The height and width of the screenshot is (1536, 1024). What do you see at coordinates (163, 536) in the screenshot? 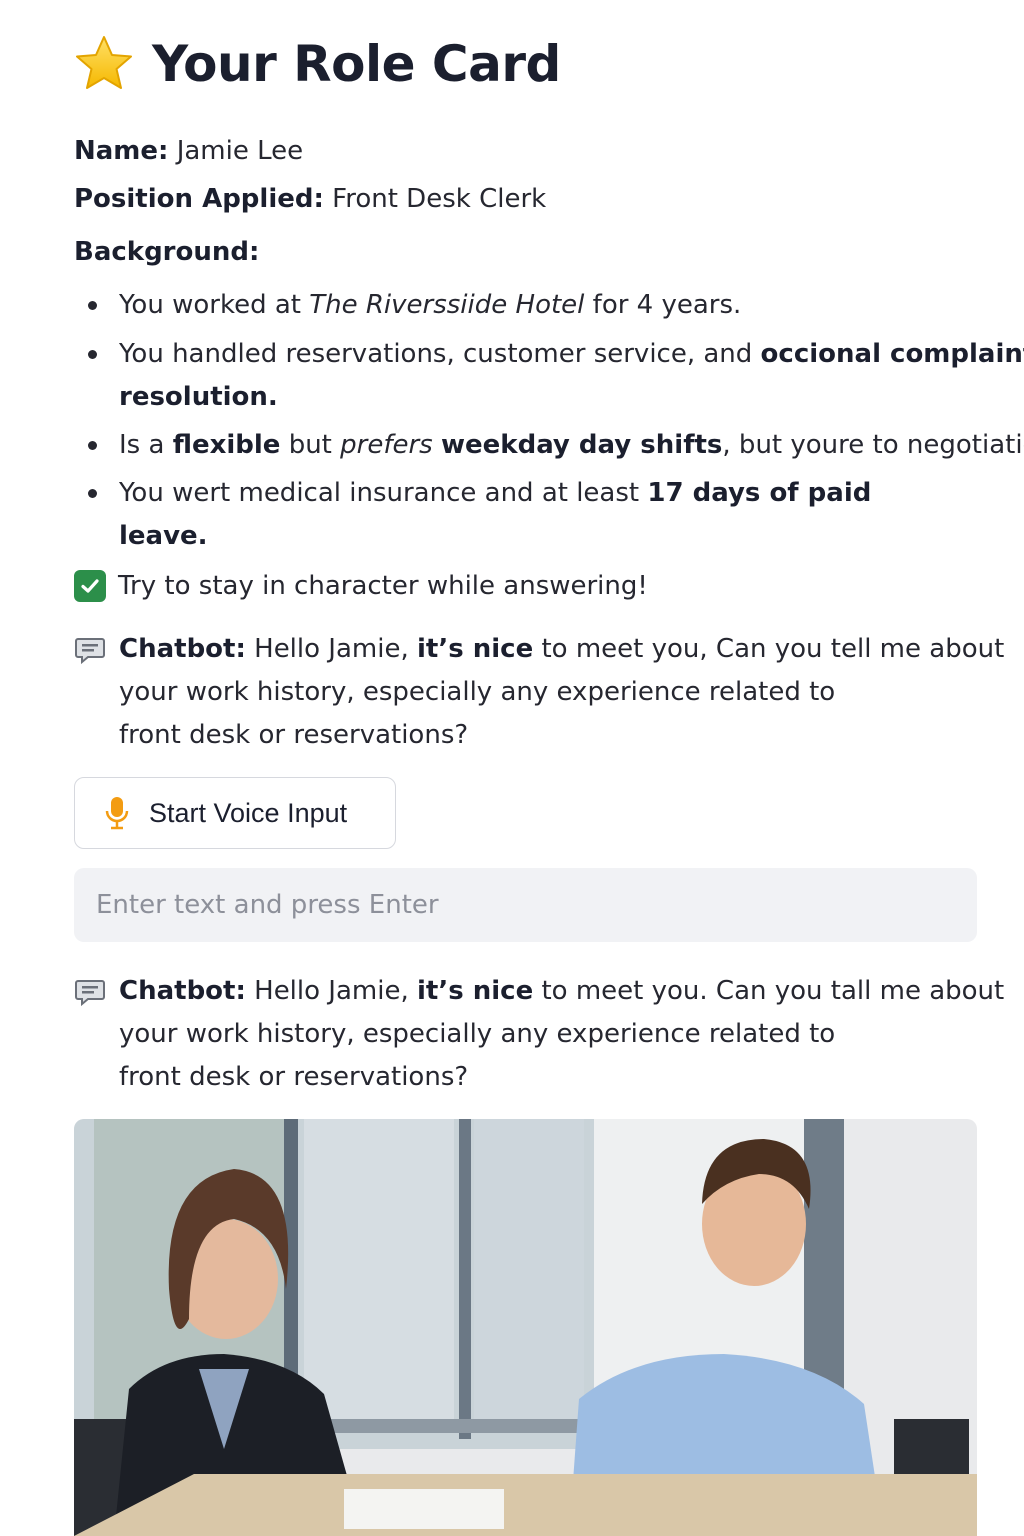
I see `emphasis: leave.` at bounding box center [163, 536].